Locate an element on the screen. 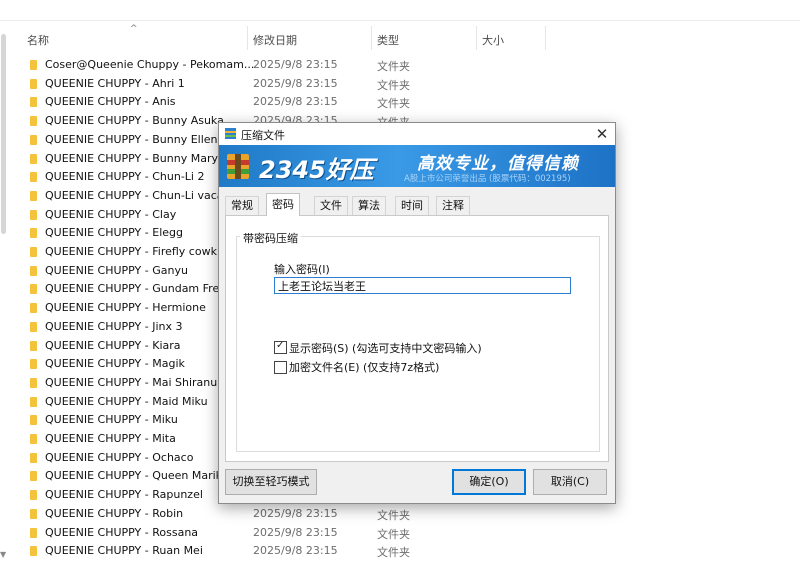 The height and width of the screenshot is (574, 800). folder-name: QUEENIE CHUPPY - Anis is located at coordinates (110, 102).